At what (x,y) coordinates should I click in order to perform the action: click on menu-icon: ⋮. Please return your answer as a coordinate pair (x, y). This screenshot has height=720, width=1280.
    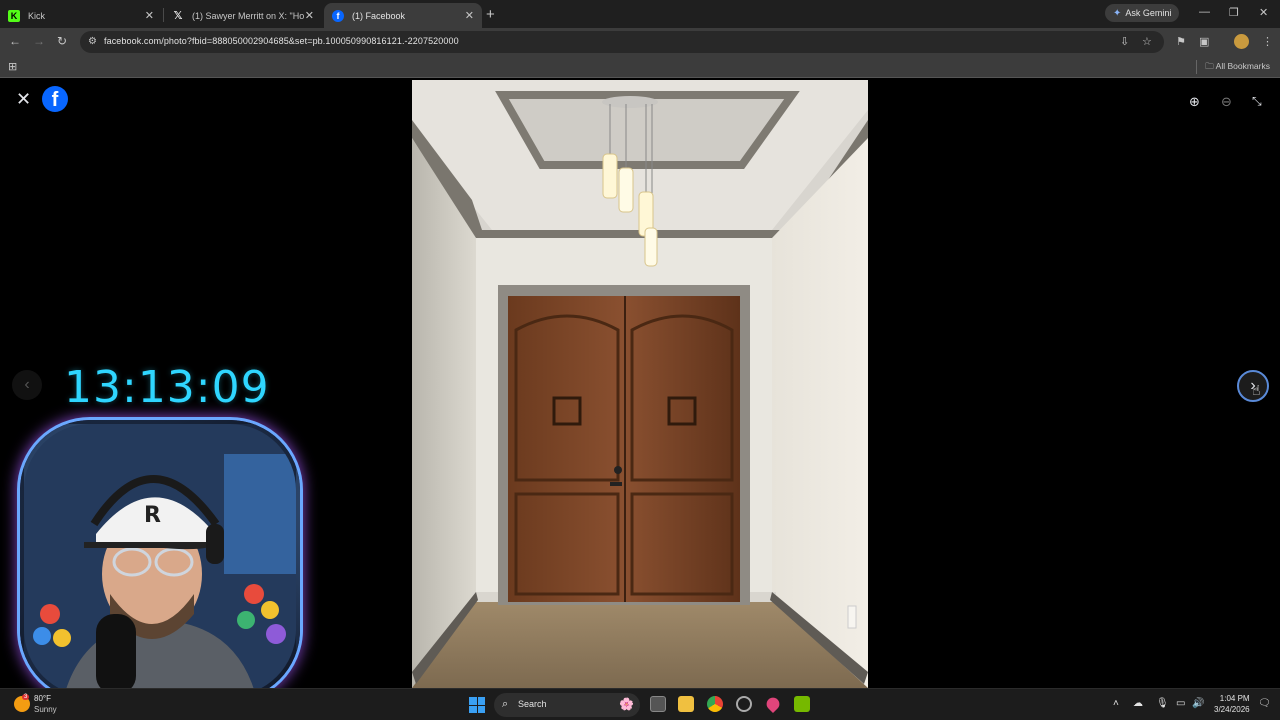
    Looking at the image, I should click on (1267, 41).